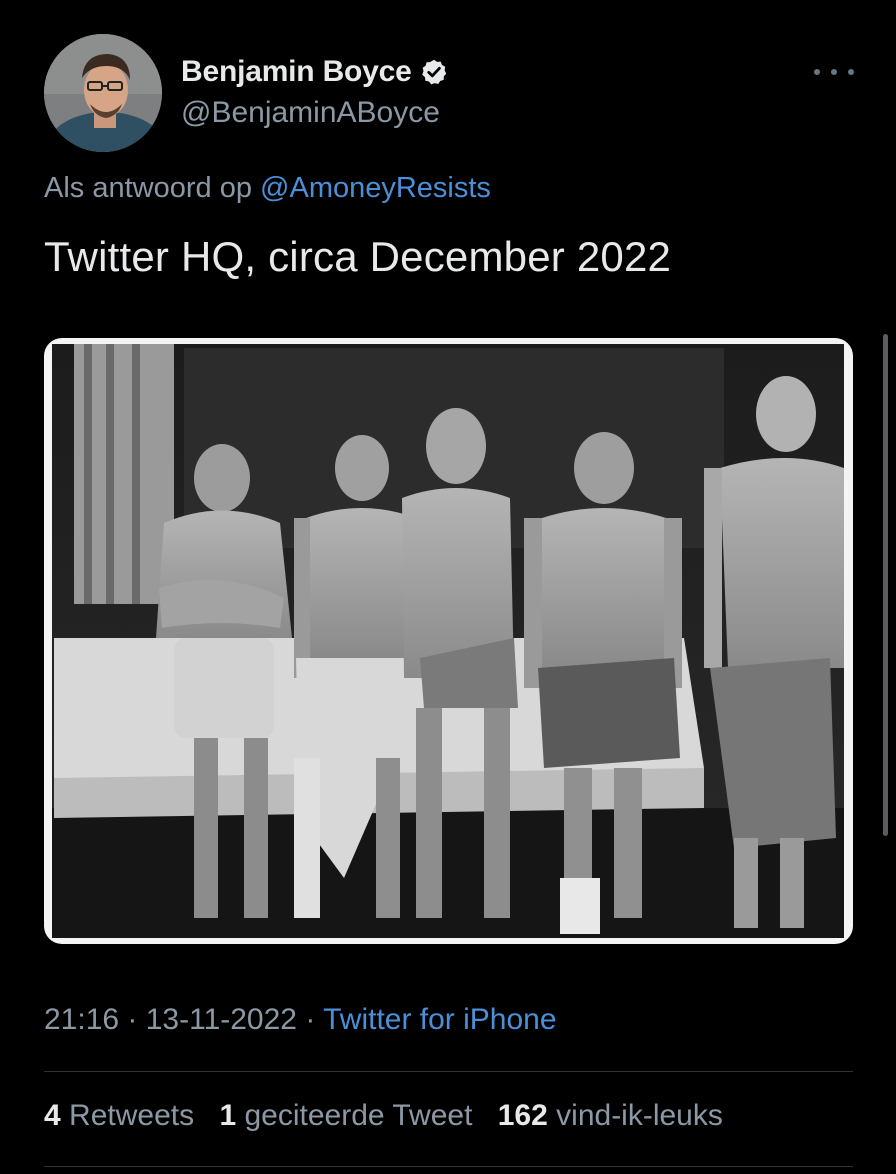 The width and height of the screenshot is (896, 1174). What do you see at coordinates (52, 1115) in the screenshot?
I see `retweets-count: 4` at bounding box center [52, 1115].